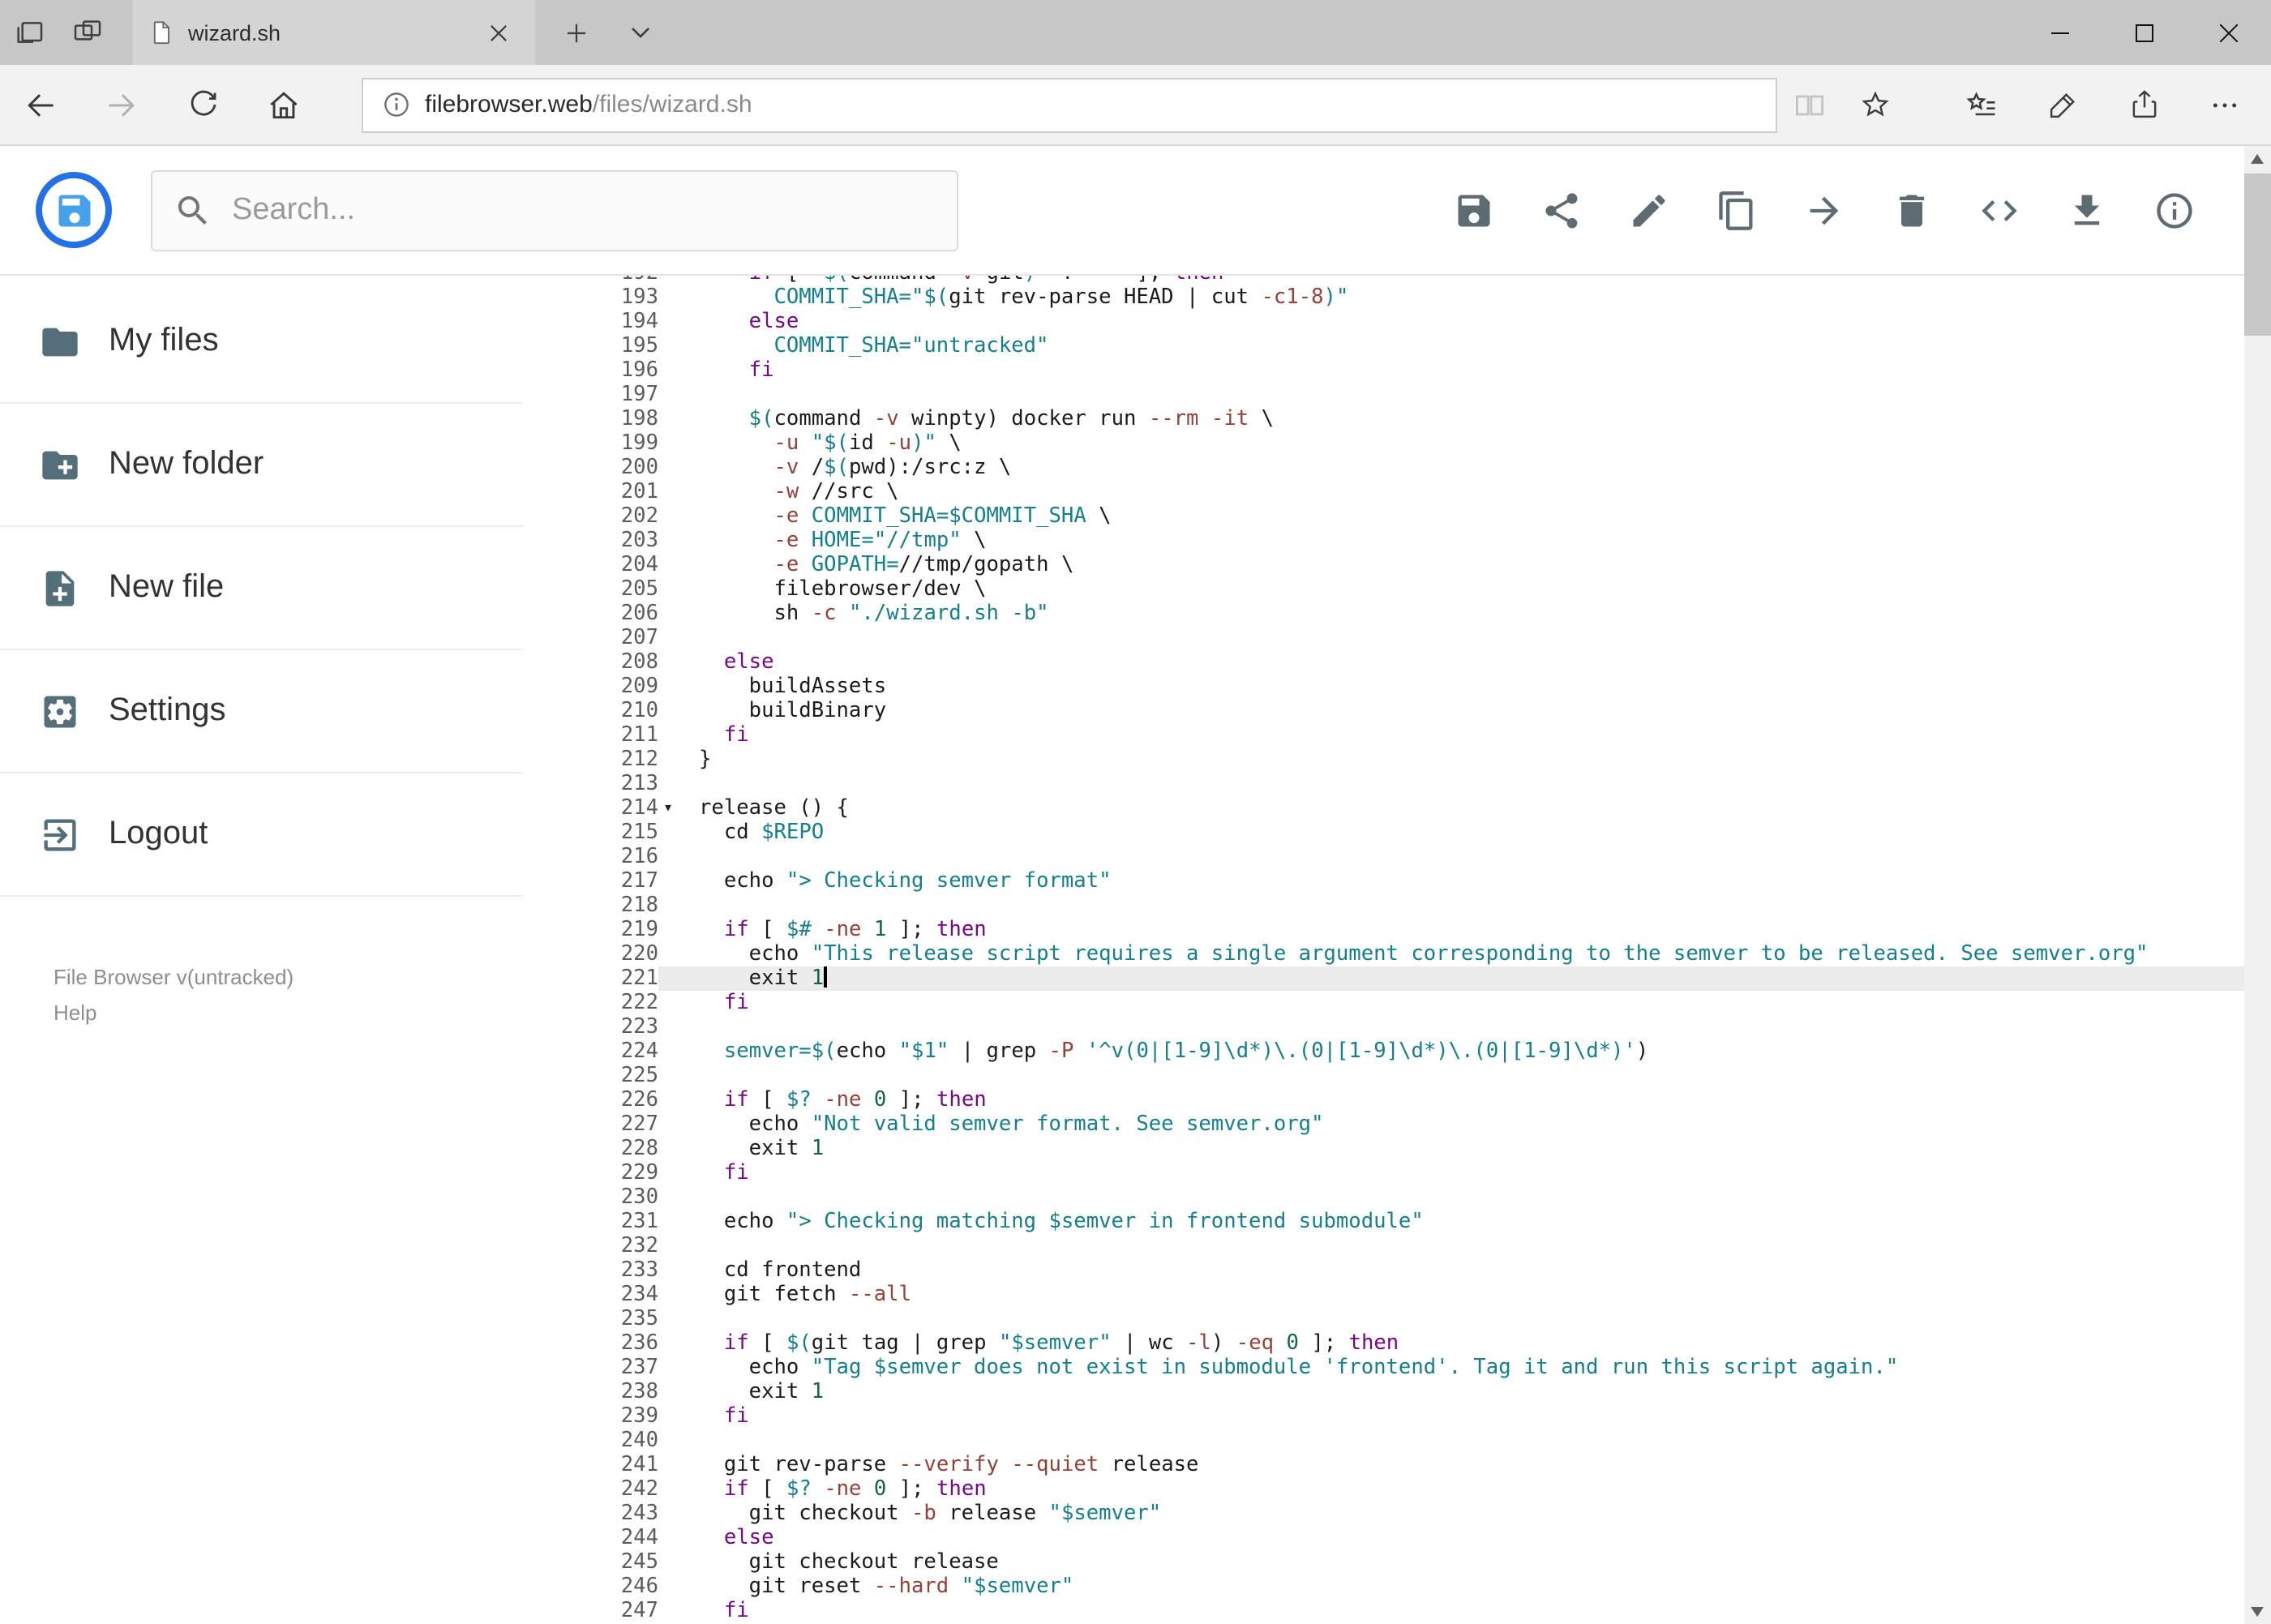 The width and height of the screenshot is (2271, 1624). Describe the element at coordinates (1382, 638) in the screenshot. I see `code-line-207: 207` at that location.